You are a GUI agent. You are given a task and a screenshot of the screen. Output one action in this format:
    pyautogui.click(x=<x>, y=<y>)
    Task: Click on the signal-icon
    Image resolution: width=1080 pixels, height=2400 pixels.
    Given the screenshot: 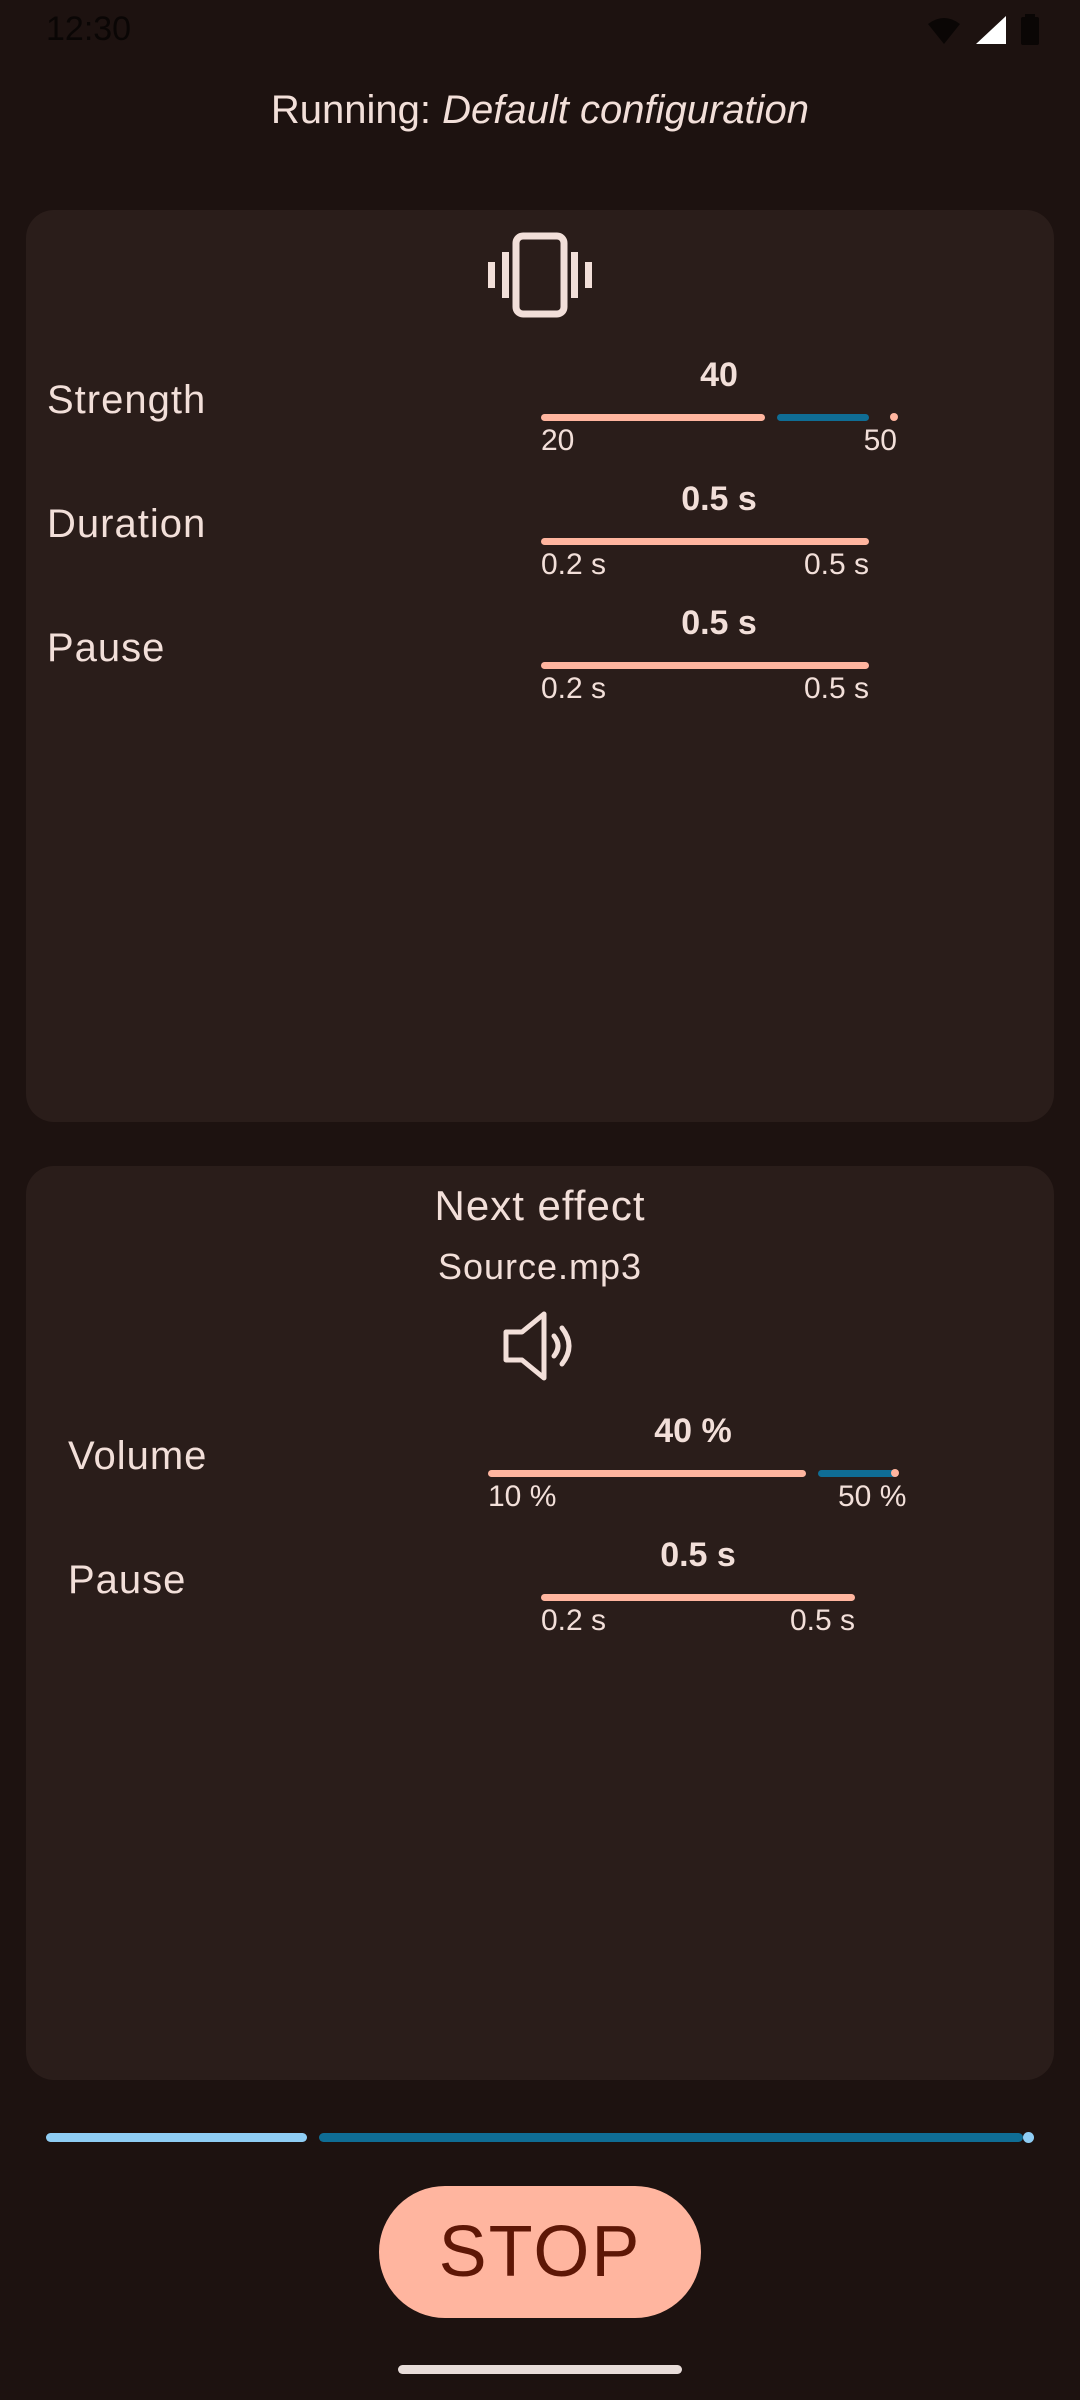 What is the action you would take?
    pyautogui.click(x=991, y=32)
    